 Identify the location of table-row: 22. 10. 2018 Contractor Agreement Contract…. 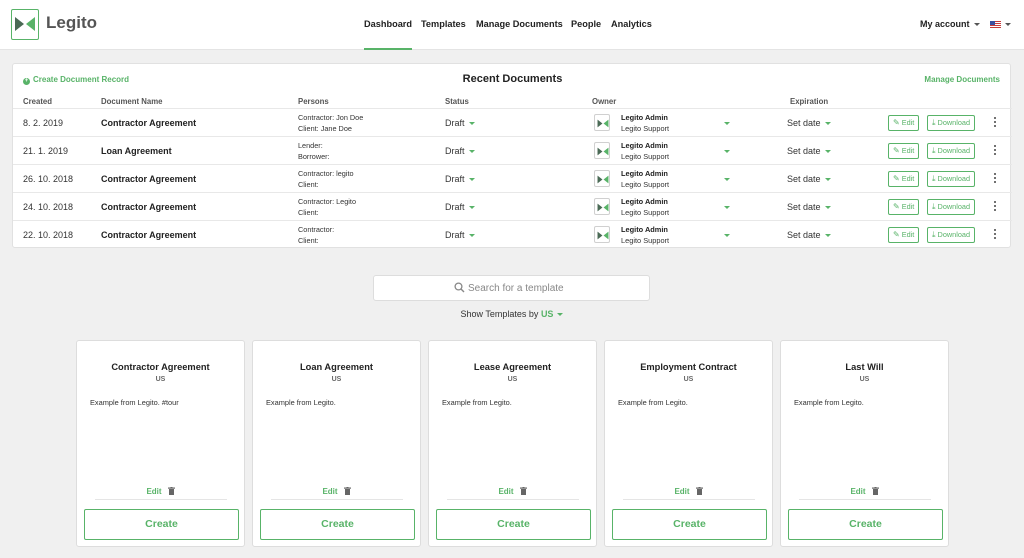
(512, 234).